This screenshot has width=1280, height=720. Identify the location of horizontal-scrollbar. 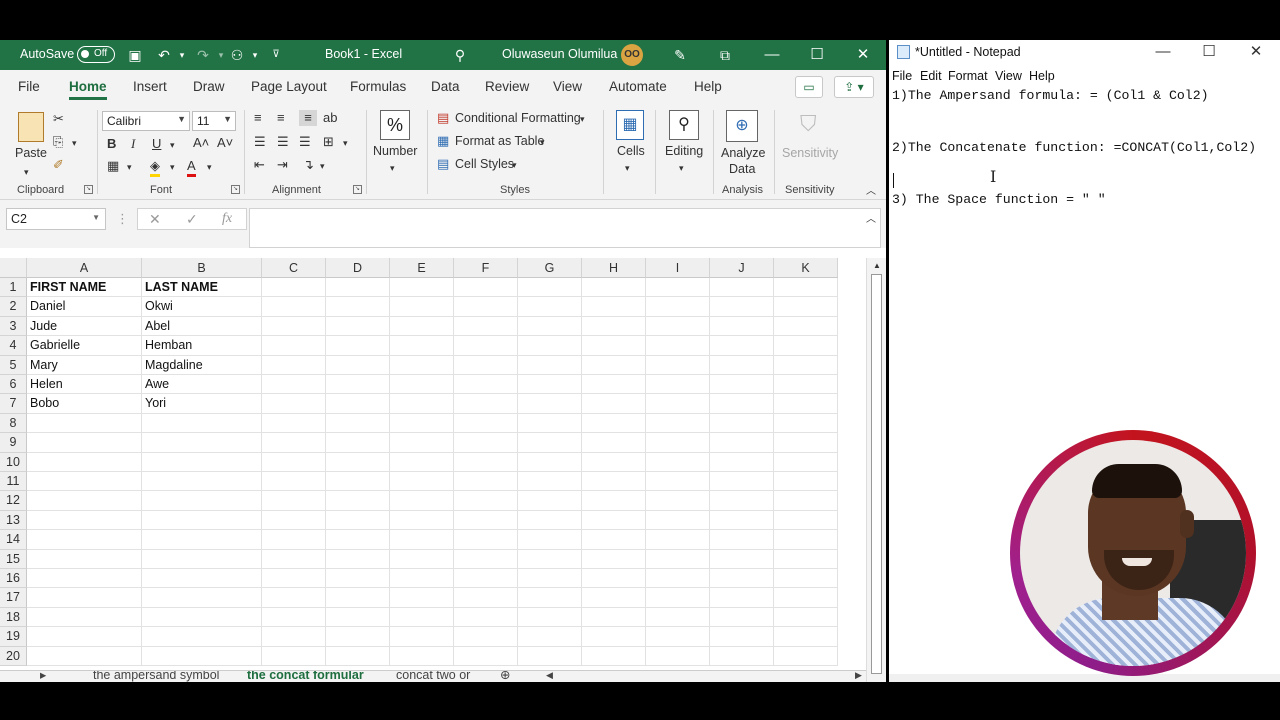
(1084, 678).